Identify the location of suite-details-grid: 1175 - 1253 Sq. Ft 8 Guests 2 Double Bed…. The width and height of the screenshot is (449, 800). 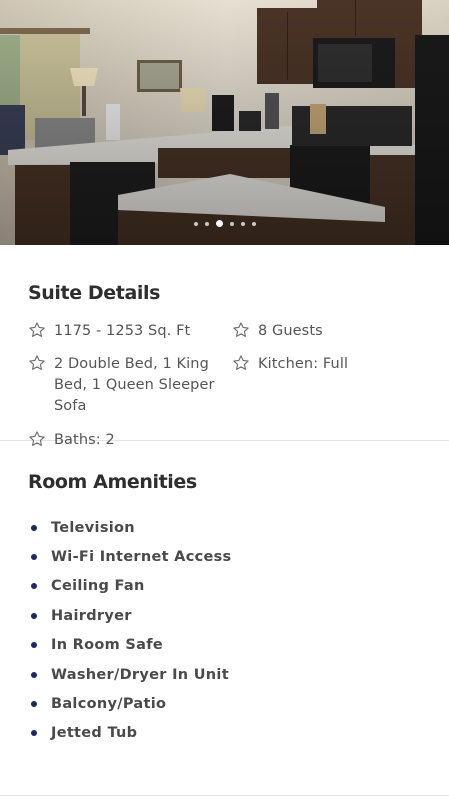
(224, 384).